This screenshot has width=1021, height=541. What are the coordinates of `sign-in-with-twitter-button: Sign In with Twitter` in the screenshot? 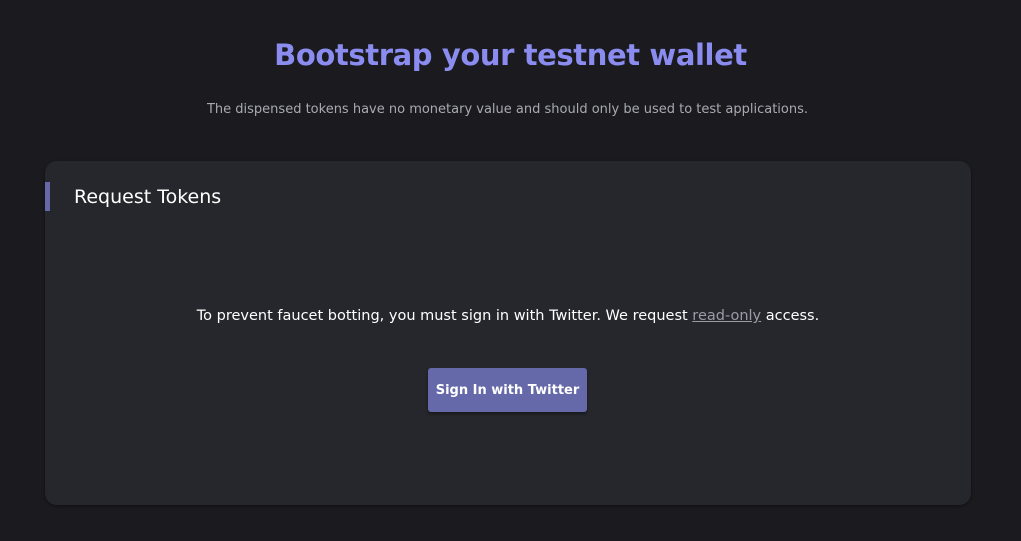 It's located at (507, 390).